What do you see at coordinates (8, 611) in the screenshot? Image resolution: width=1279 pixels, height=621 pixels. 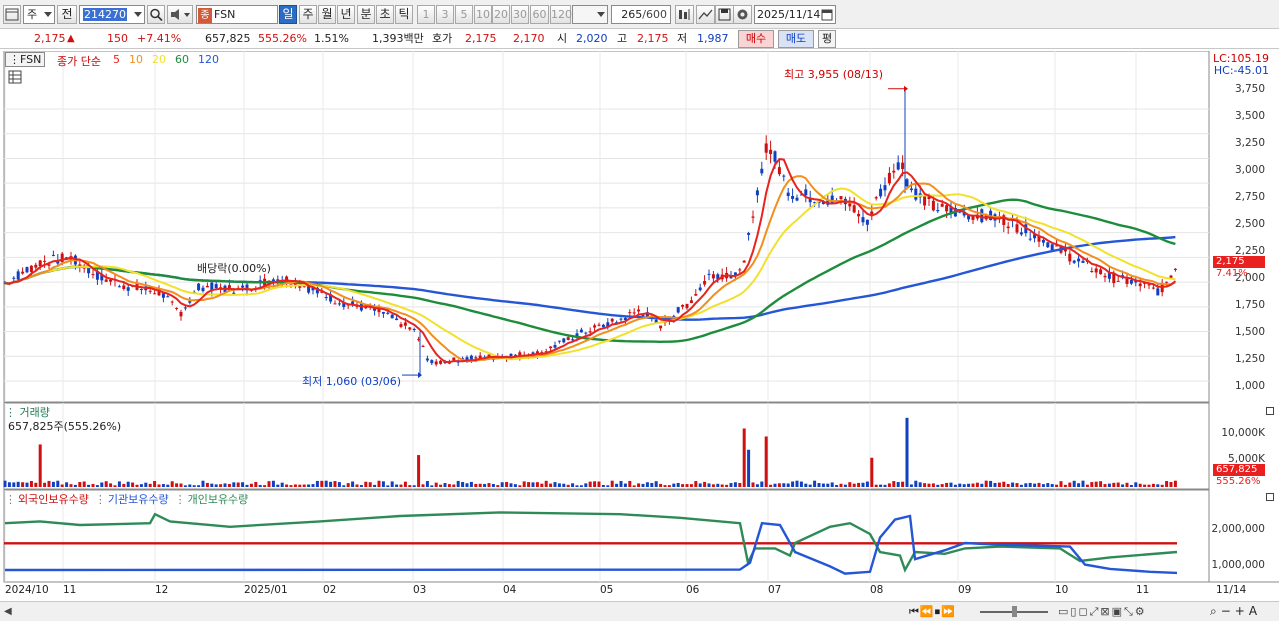 I see `scroll-left-icon: ◀` at bounding box center [8, 611].